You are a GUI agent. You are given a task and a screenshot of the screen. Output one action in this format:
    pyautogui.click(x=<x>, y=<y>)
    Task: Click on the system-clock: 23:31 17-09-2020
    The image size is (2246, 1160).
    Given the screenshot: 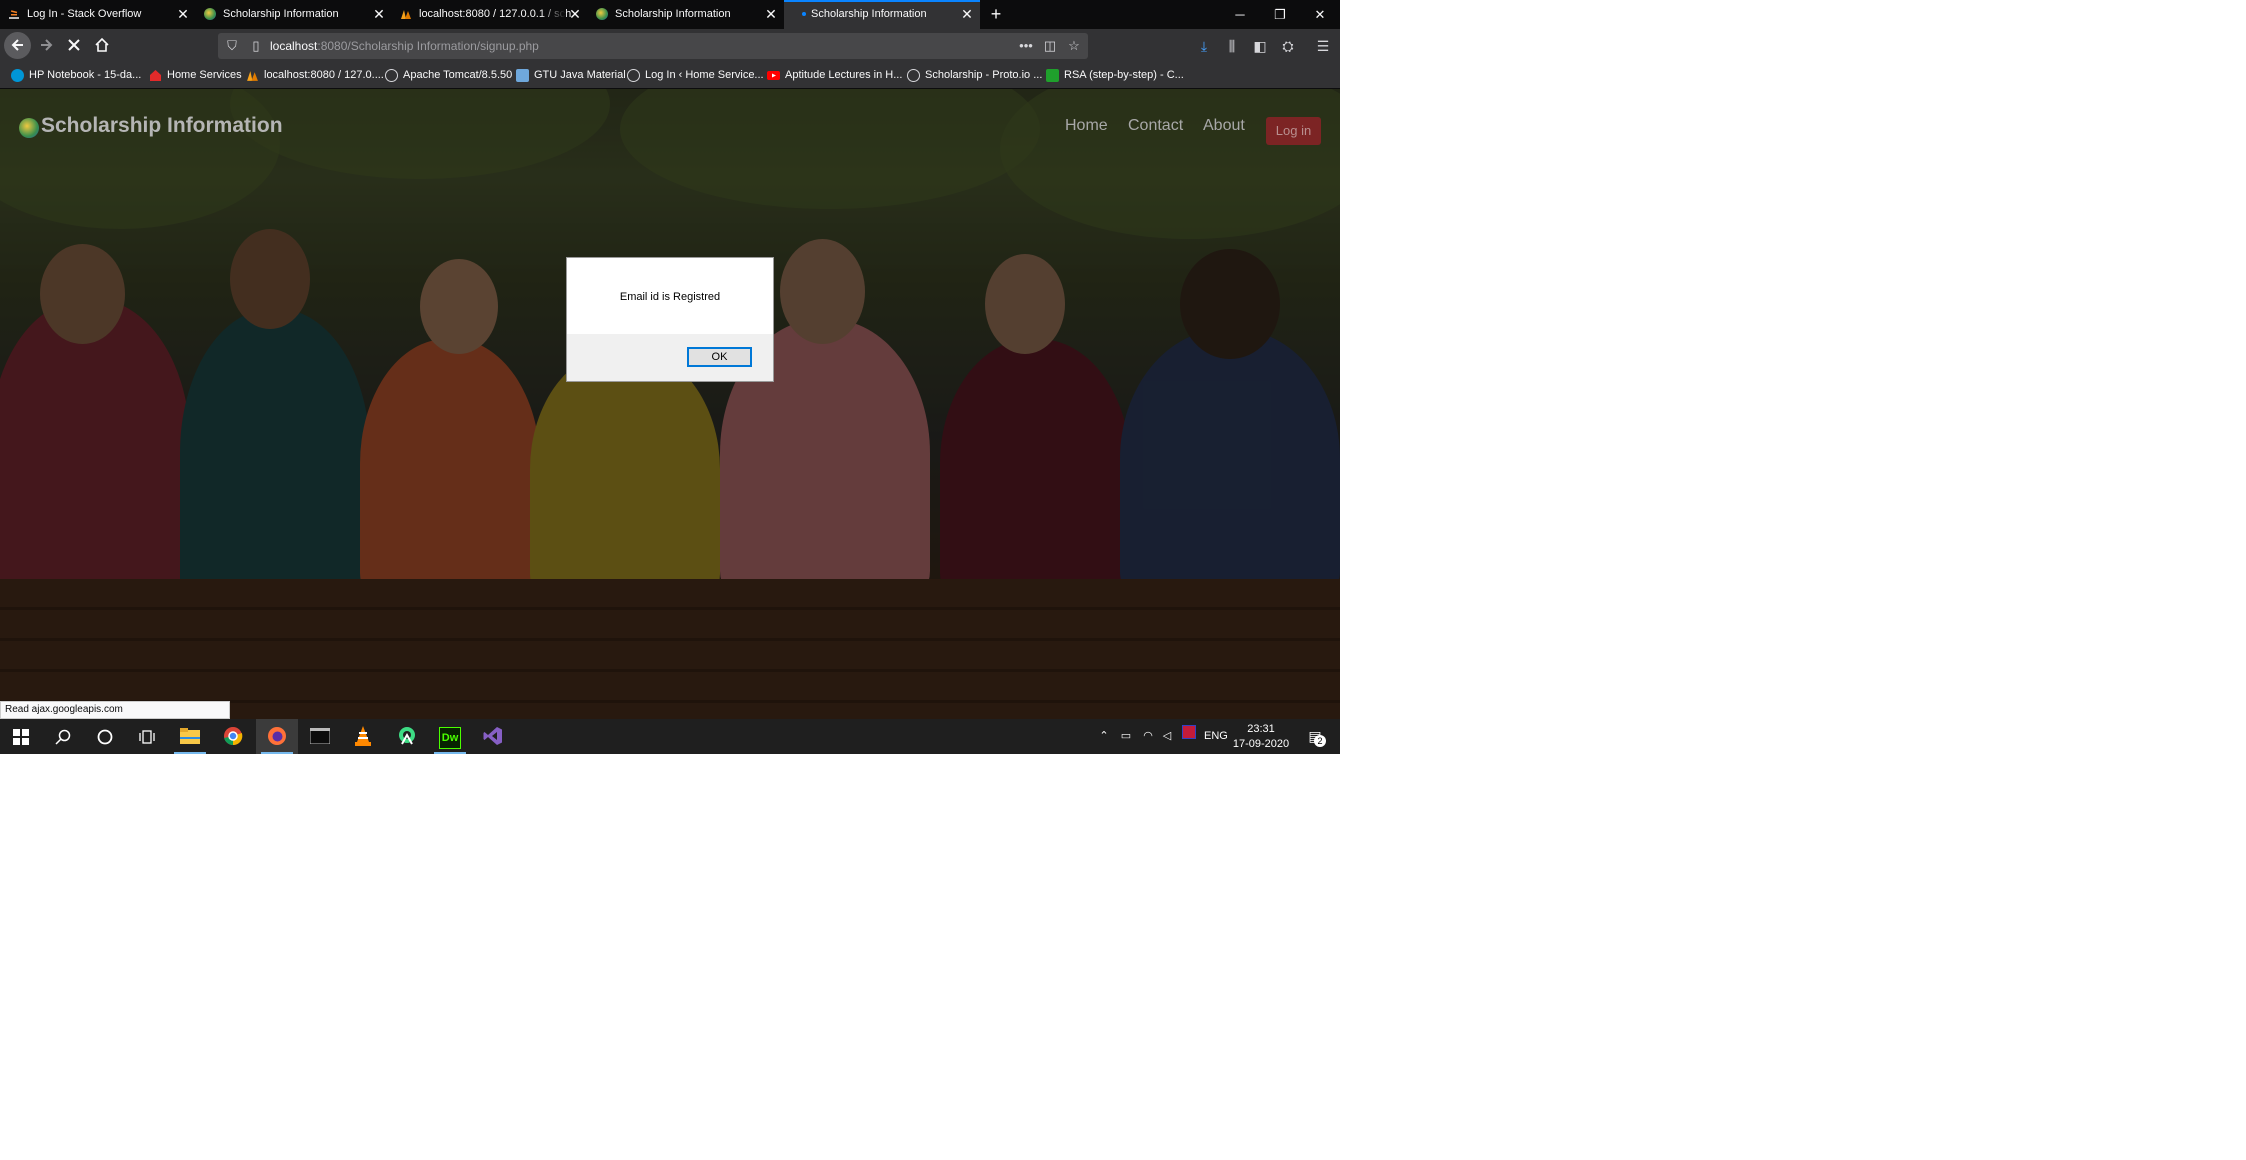 What is the action you would take?
    pyautogui.click(x=1261, y=737)
    